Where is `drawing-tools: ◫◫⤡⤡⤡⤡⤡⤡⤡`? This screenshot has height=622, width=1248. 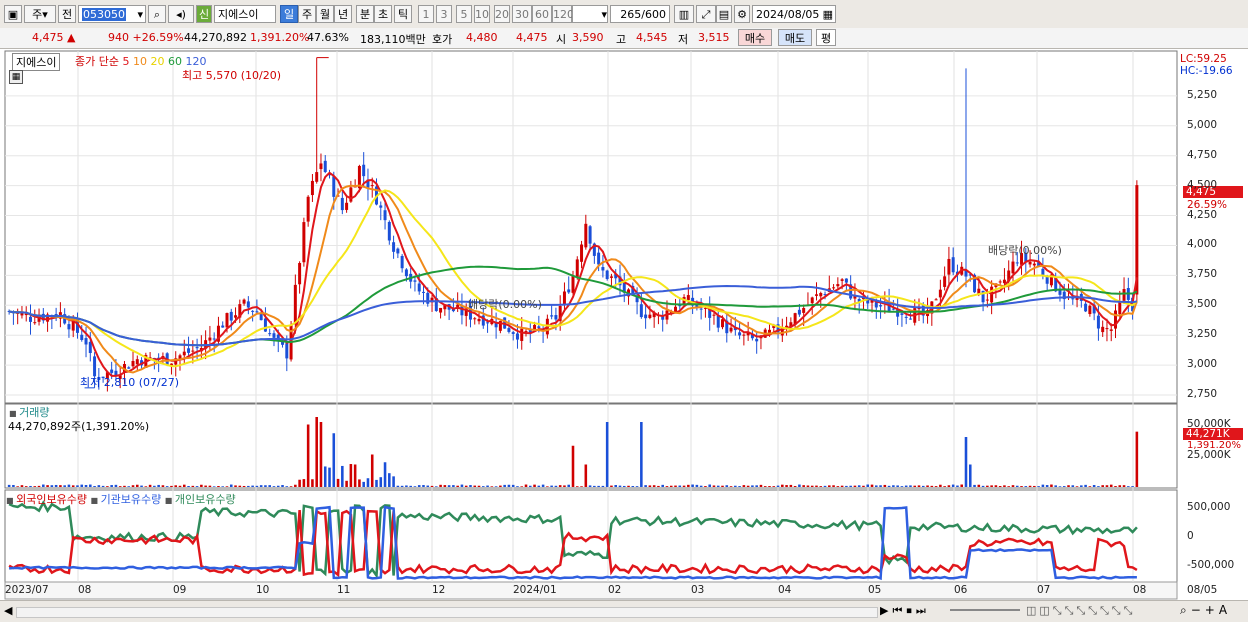 drawing-tools: ◫◫⤡⤡⤡⤡⤡⤡⤡ is located at coordinates (1080, 611).